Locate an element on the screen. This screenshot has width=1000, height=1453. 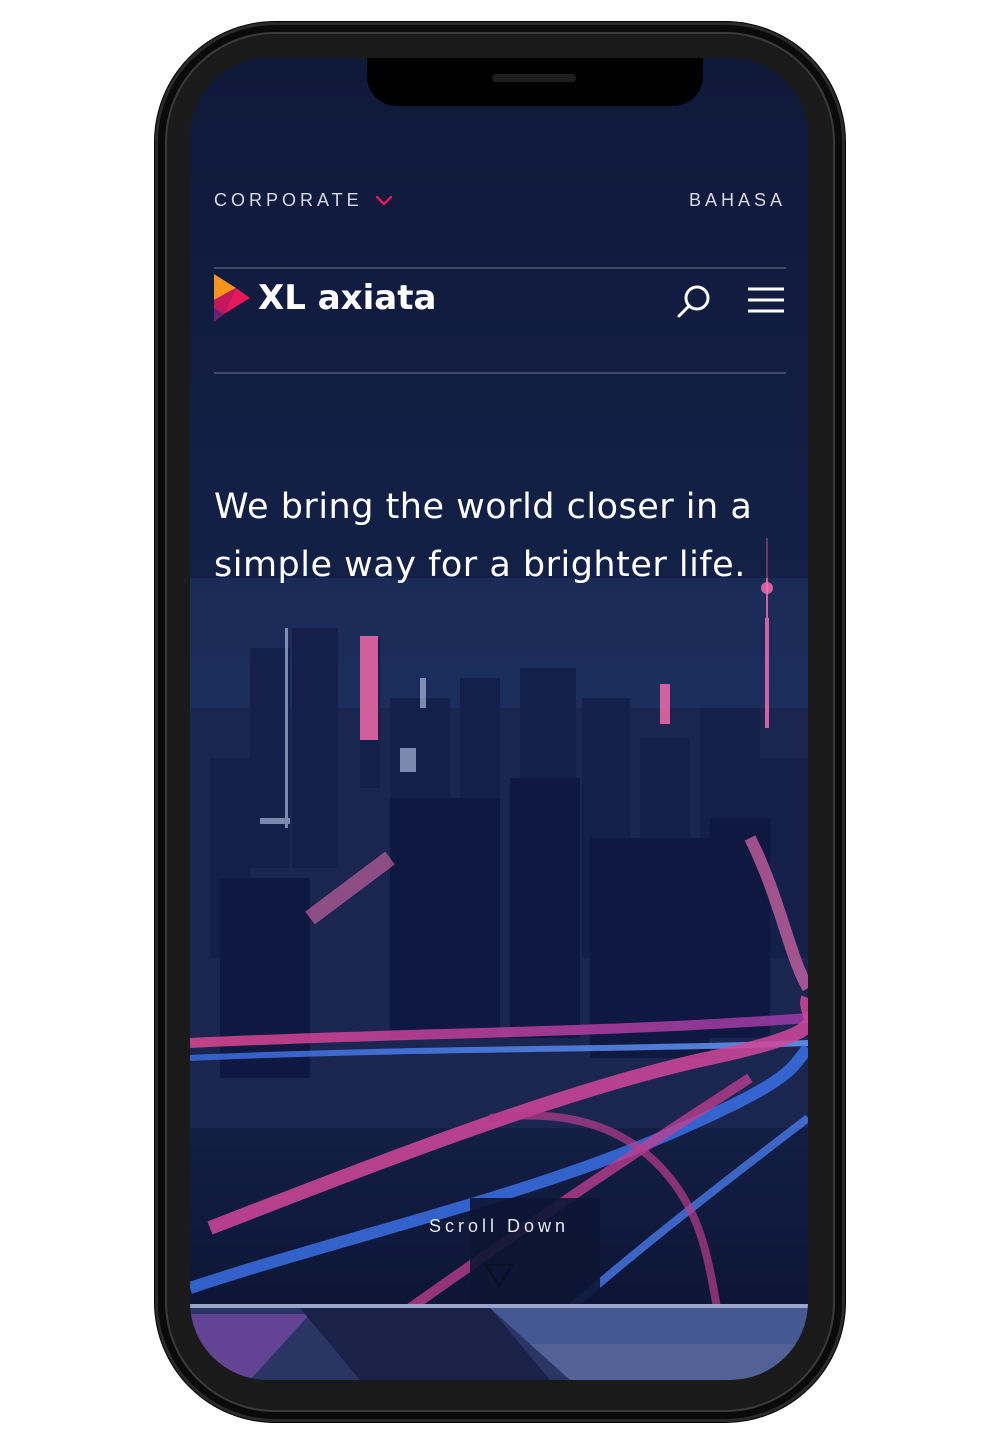
corporate-label: CORPORATE is located at coordinates (288, 200).